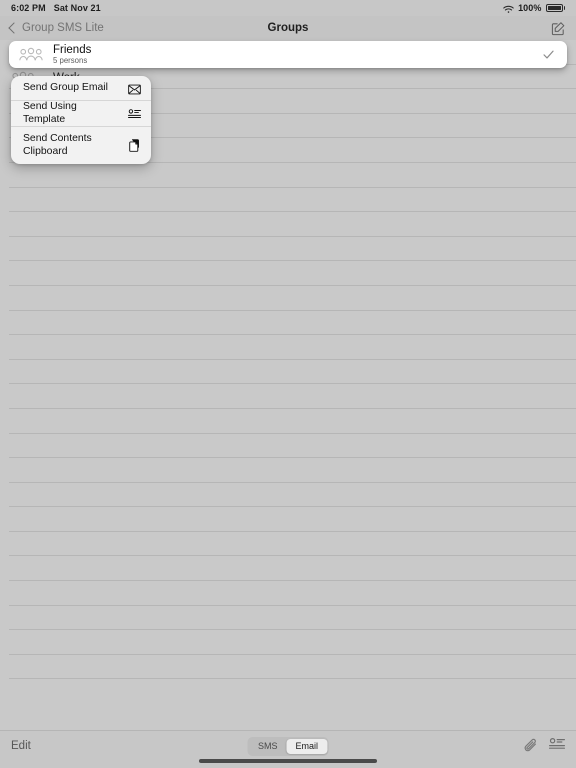 The height and width of the screenshot is (768, 576). What do you see at coordinates (57, 145) in the screenshot?
I see `menu-item-label: Send Contents Clipboard` at bounding box center [57, 145].